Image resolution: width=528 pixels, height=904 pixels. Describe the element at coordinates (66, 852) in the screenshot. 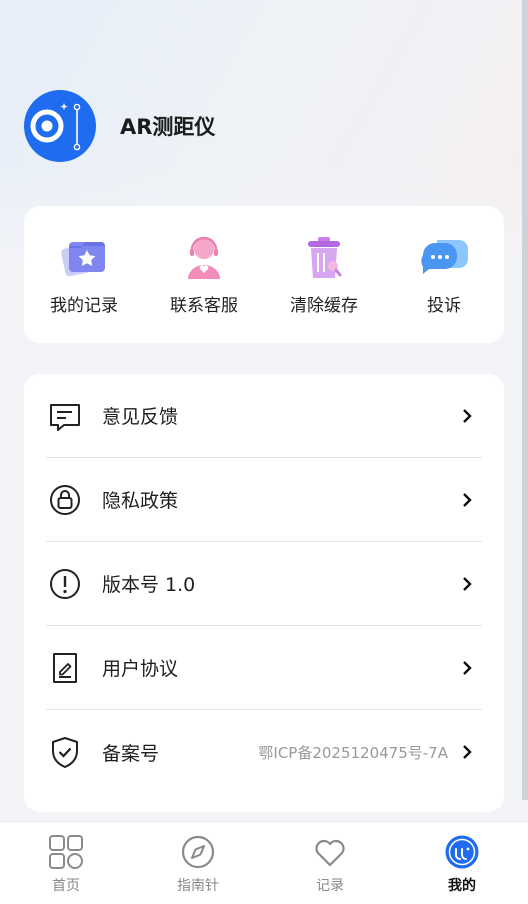

I see `grid-icon` at that location.